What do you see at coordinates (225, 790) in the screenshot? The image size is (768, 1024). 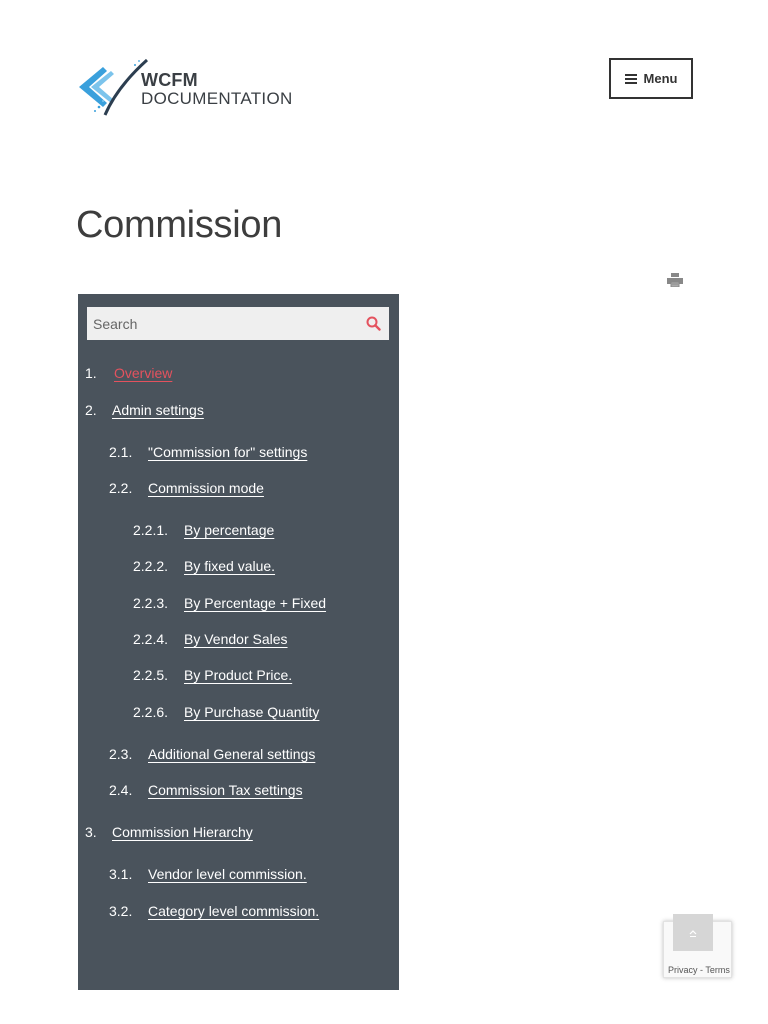 I see `toc-link-commission-tax-settings: Commission Tax settings` at bounding box center [225, 790].